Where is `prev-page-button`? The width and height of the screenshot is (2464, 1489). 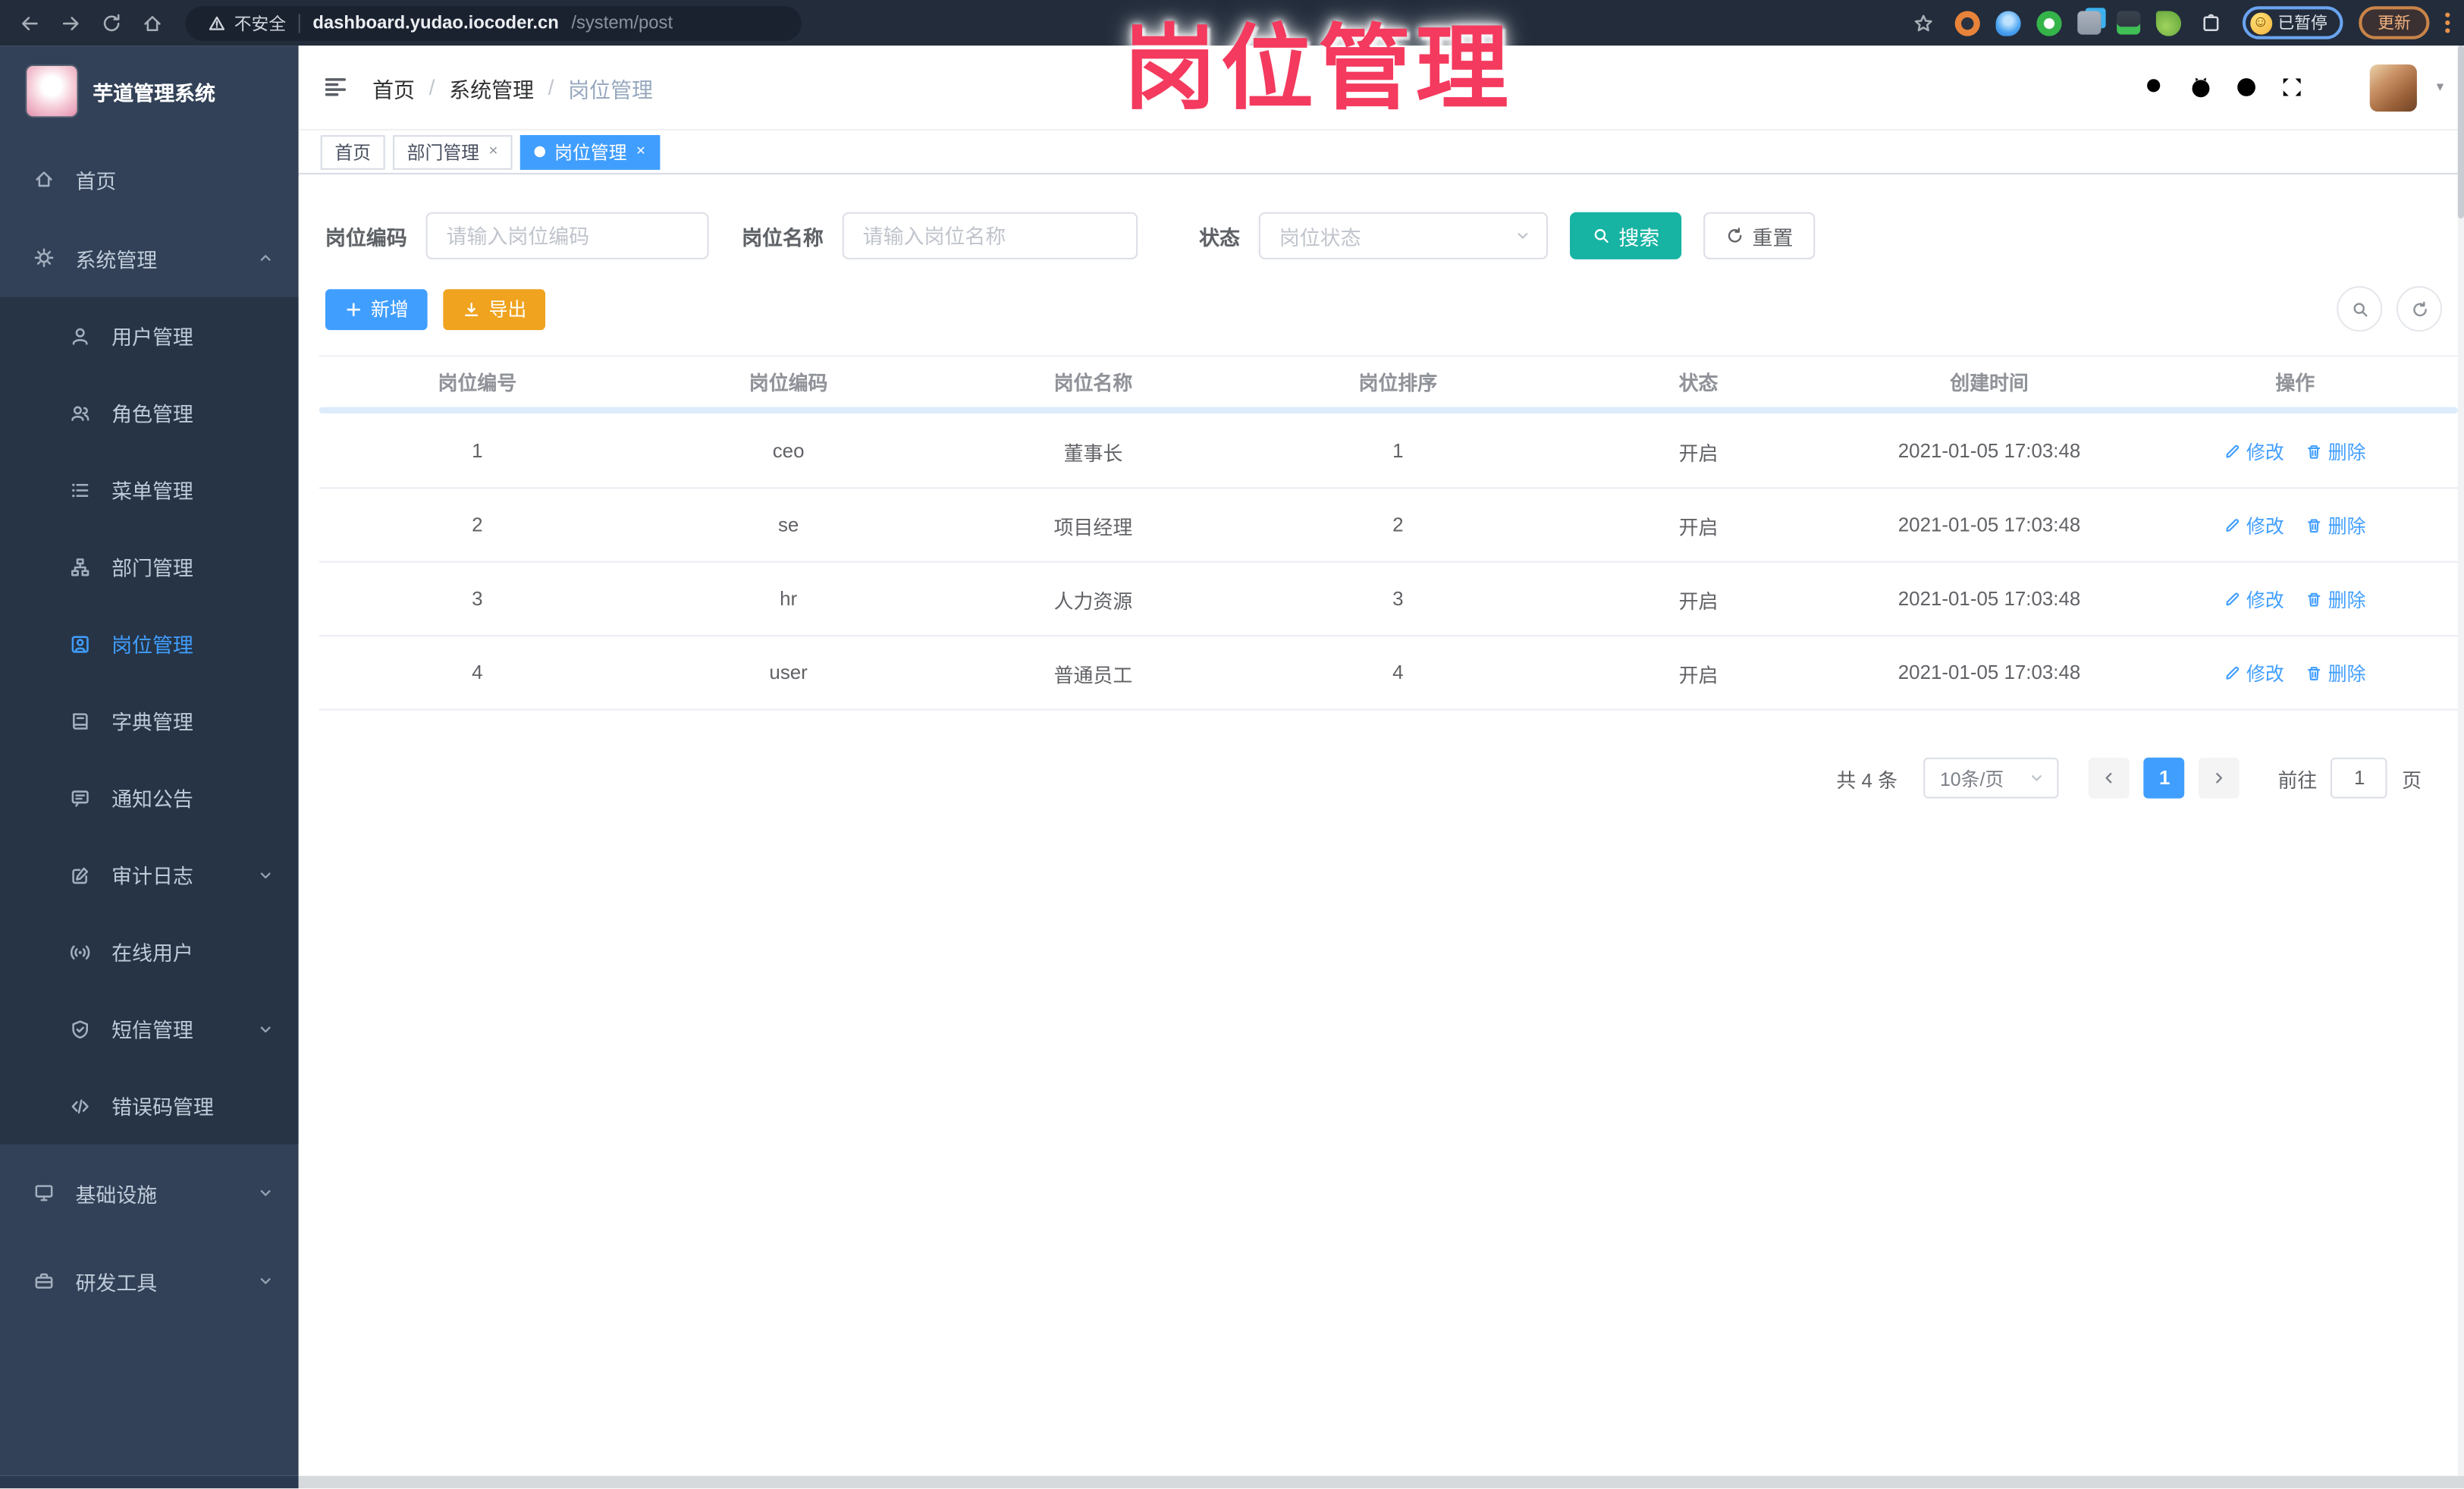
prev-page-button is located at coordinates (2109, 778).